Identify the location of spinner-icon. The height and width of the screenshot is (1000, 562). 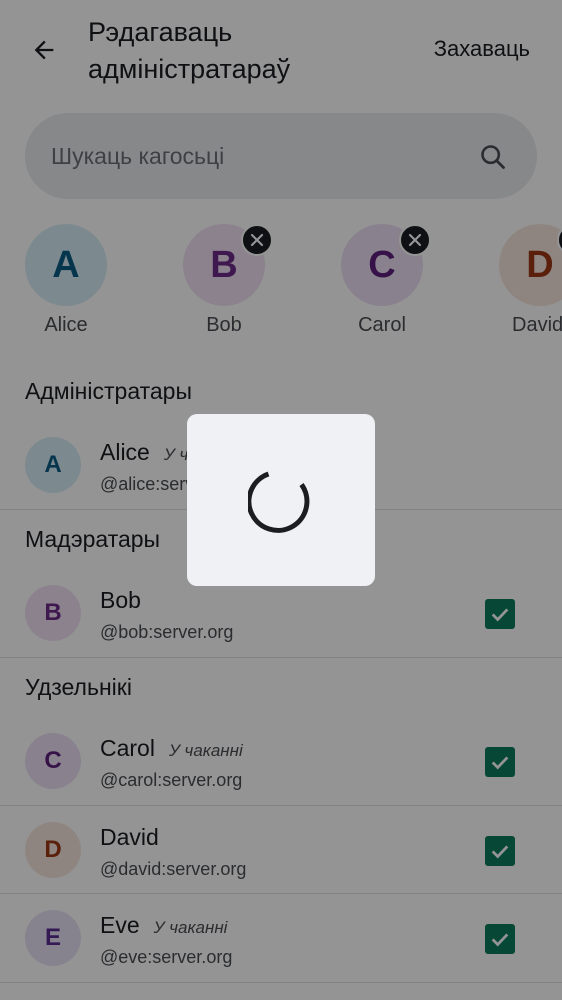
(279, 502).